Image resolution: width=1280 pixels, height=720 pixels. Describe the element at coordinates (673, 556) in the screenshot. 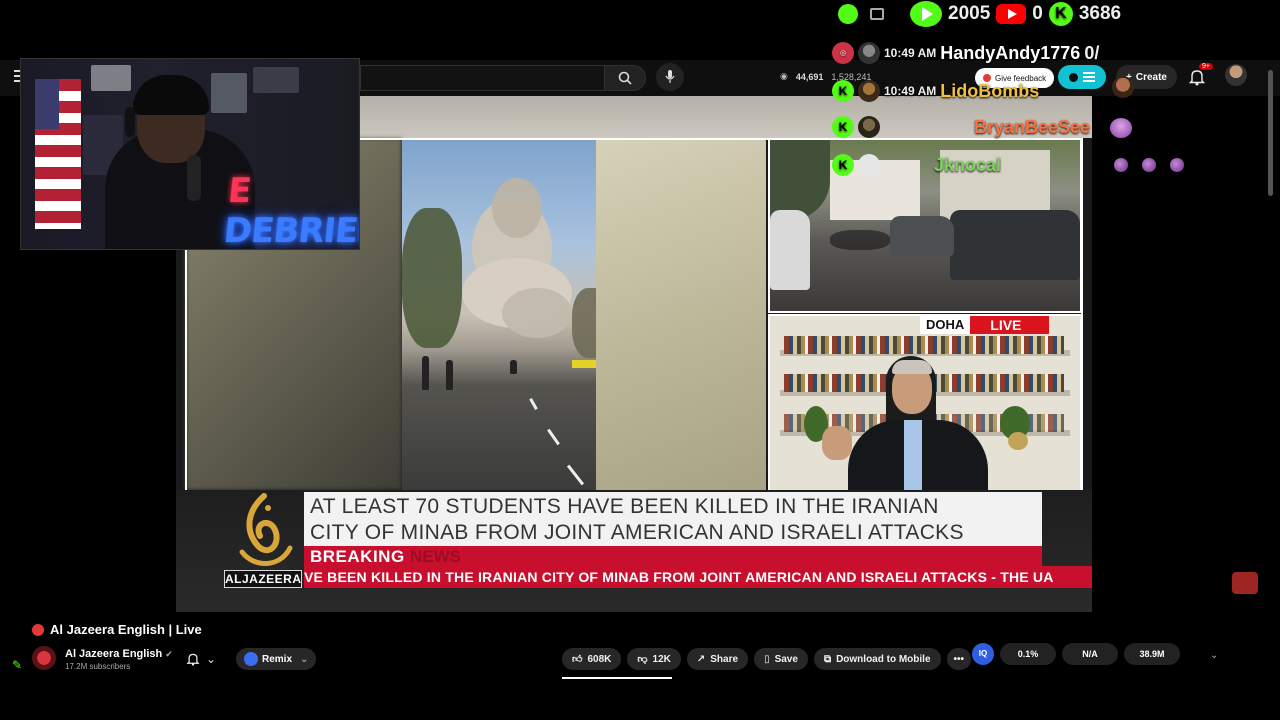

I see `breaking-news-bar: BREAKING NEWS` at that location.